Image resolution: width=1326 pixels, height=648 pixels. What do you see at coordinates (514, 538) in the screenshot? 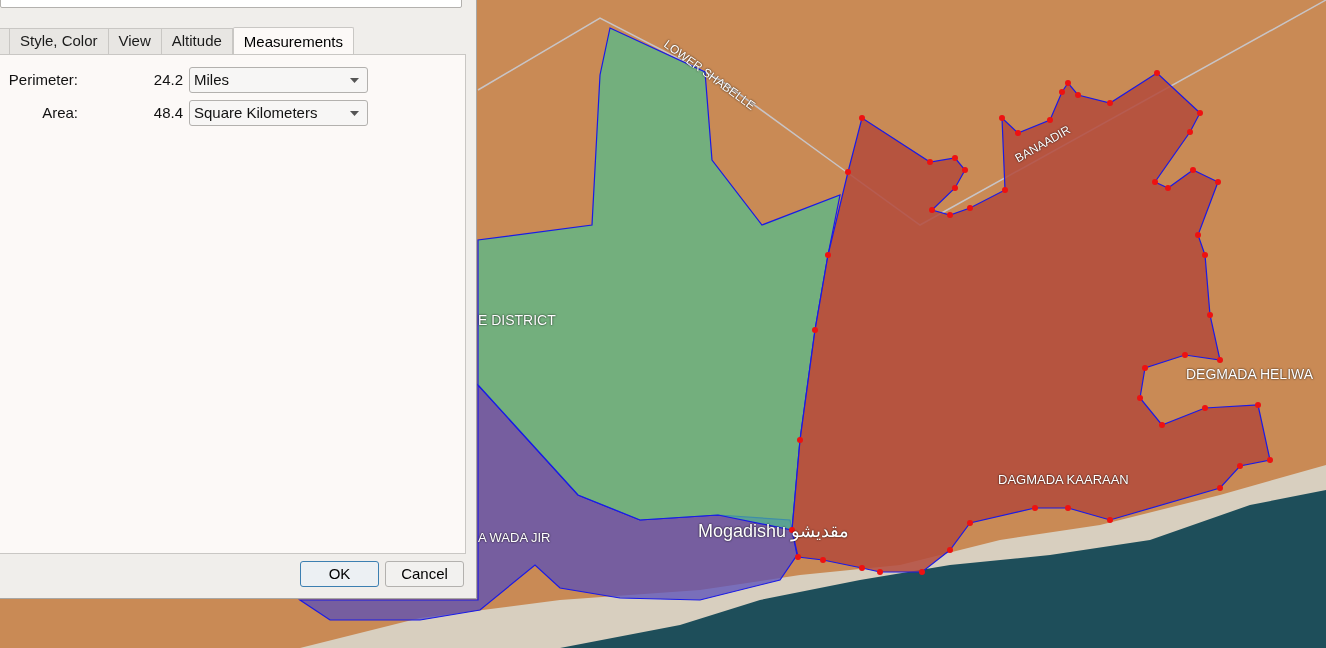
I see `map-label: A WADA JIR` at bounding box center [514, 538].